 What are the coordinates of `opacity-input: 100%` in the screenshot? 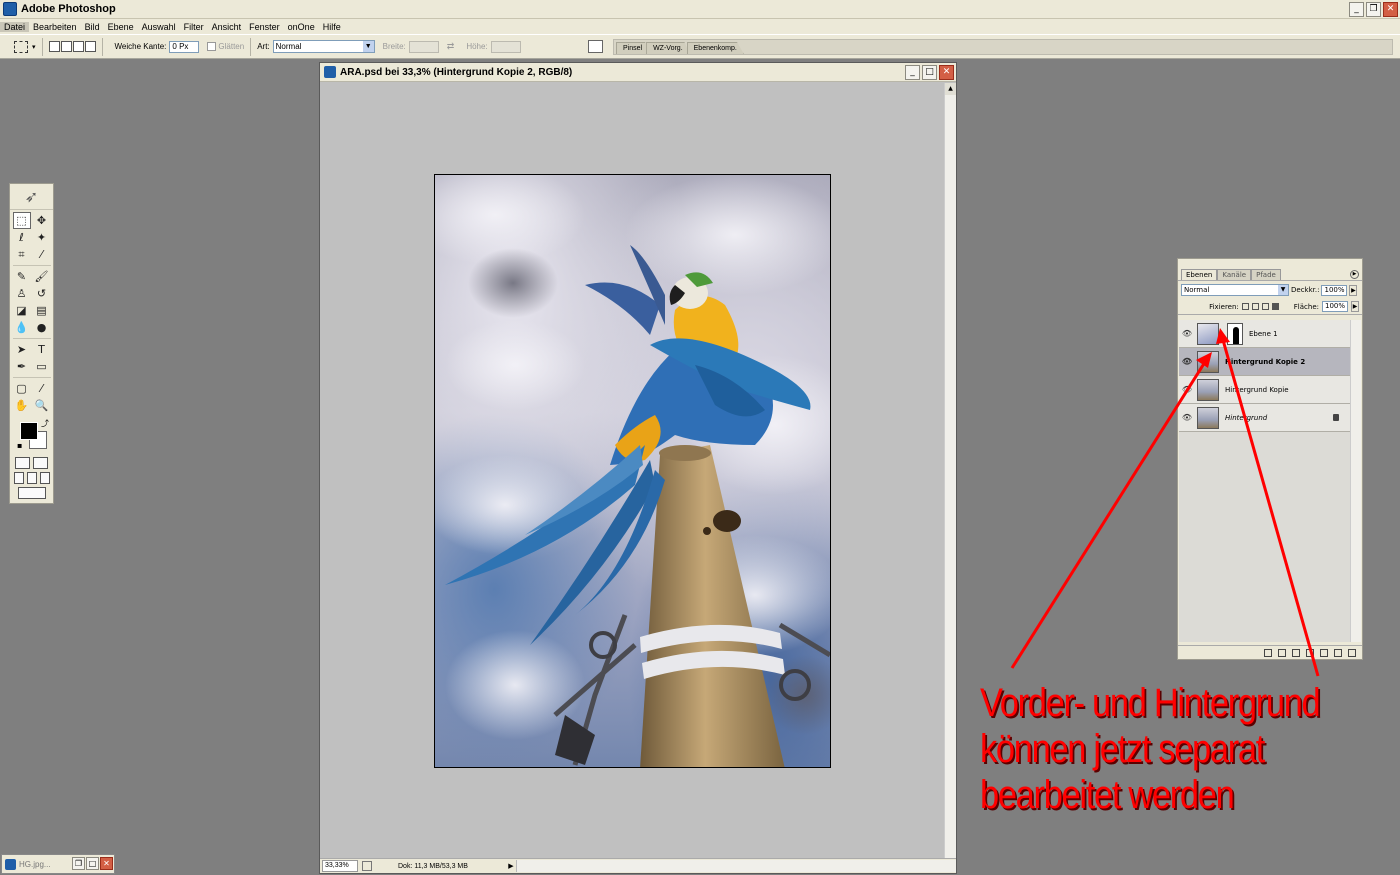 It's located at (1334, 290).